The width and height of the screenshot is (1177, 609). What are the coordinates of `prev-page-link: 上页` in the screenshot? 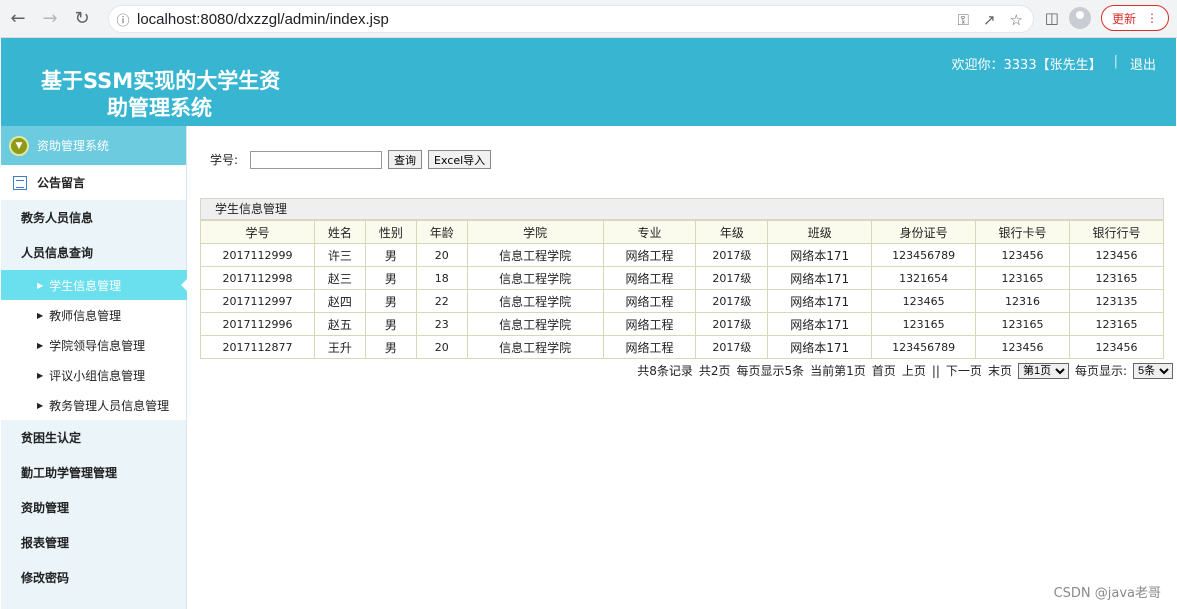 It's located at (914, 370).